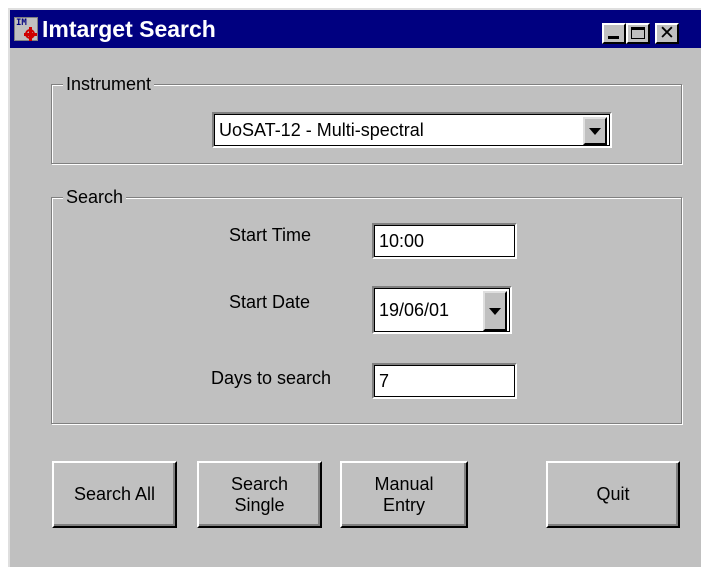  Describe the element at coordinates (444, 241) in the screenshot. I see `start-time-input: 10:00` at that location.